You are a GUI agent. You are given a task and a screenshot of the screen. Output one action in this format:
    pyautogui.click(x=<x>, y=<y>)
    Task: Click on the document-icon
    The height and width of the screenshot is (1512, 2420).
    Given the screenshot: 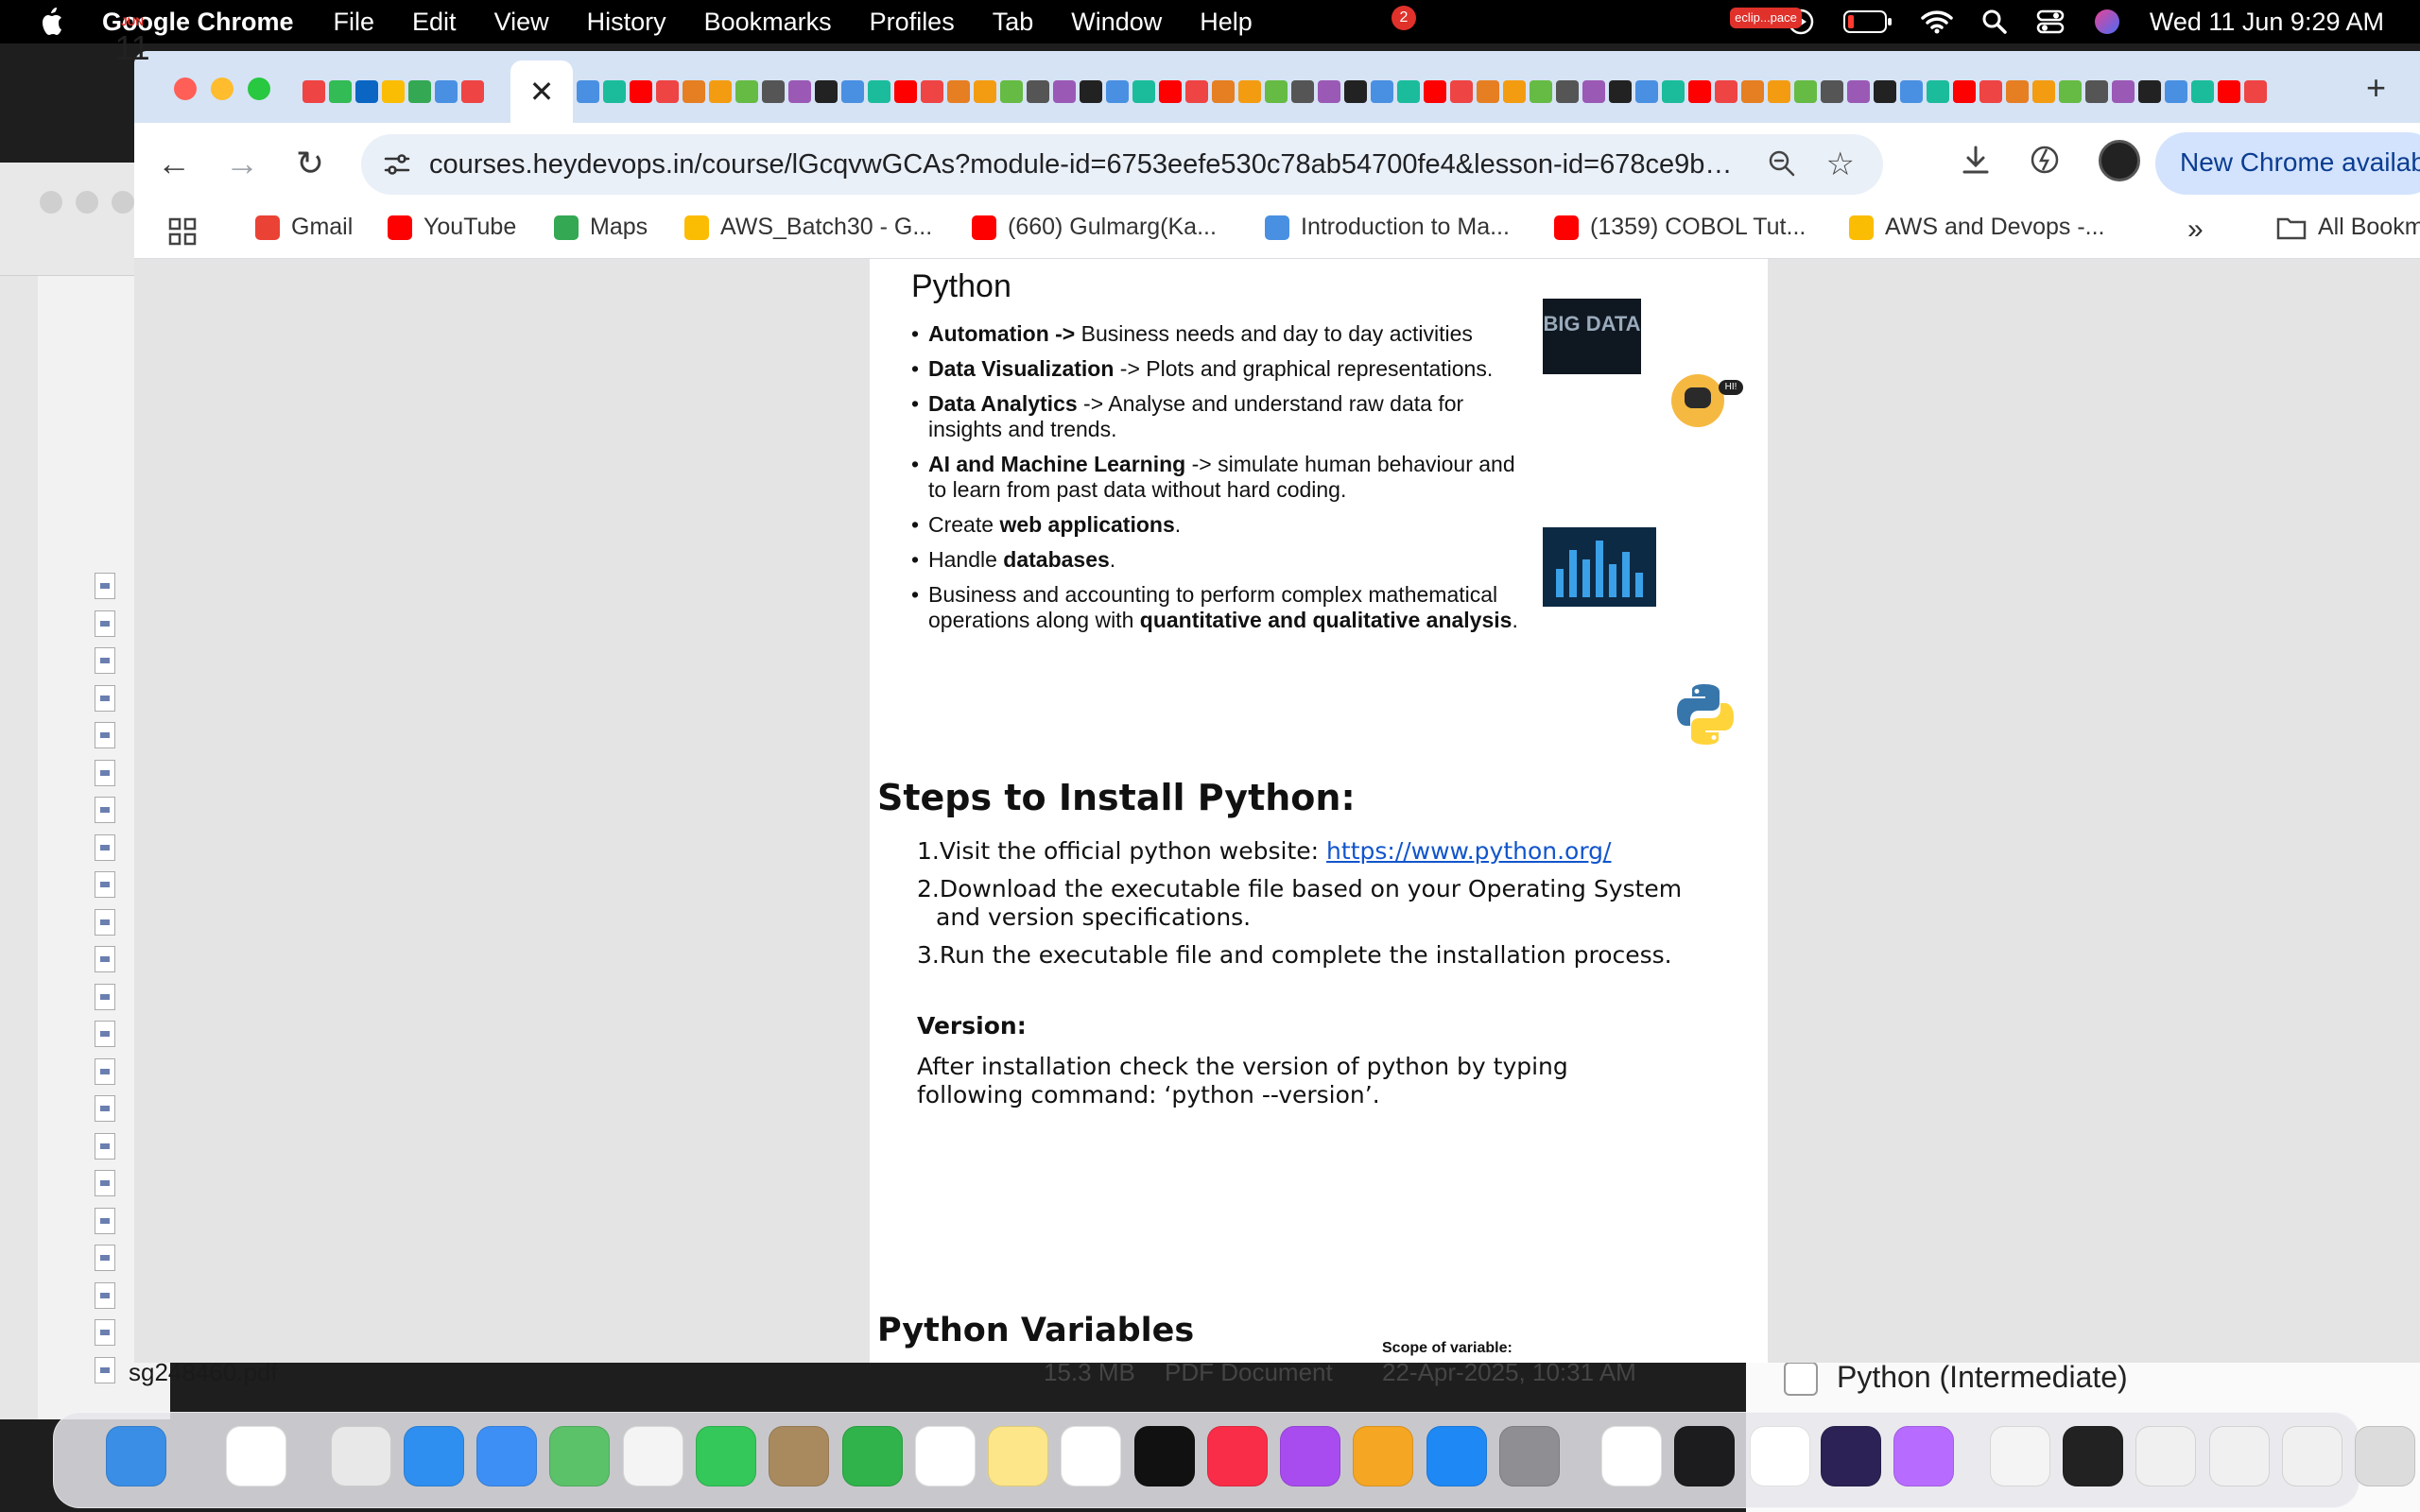 What is the action you would take?
    pyautogui.click(x=2019, y=1456)
    